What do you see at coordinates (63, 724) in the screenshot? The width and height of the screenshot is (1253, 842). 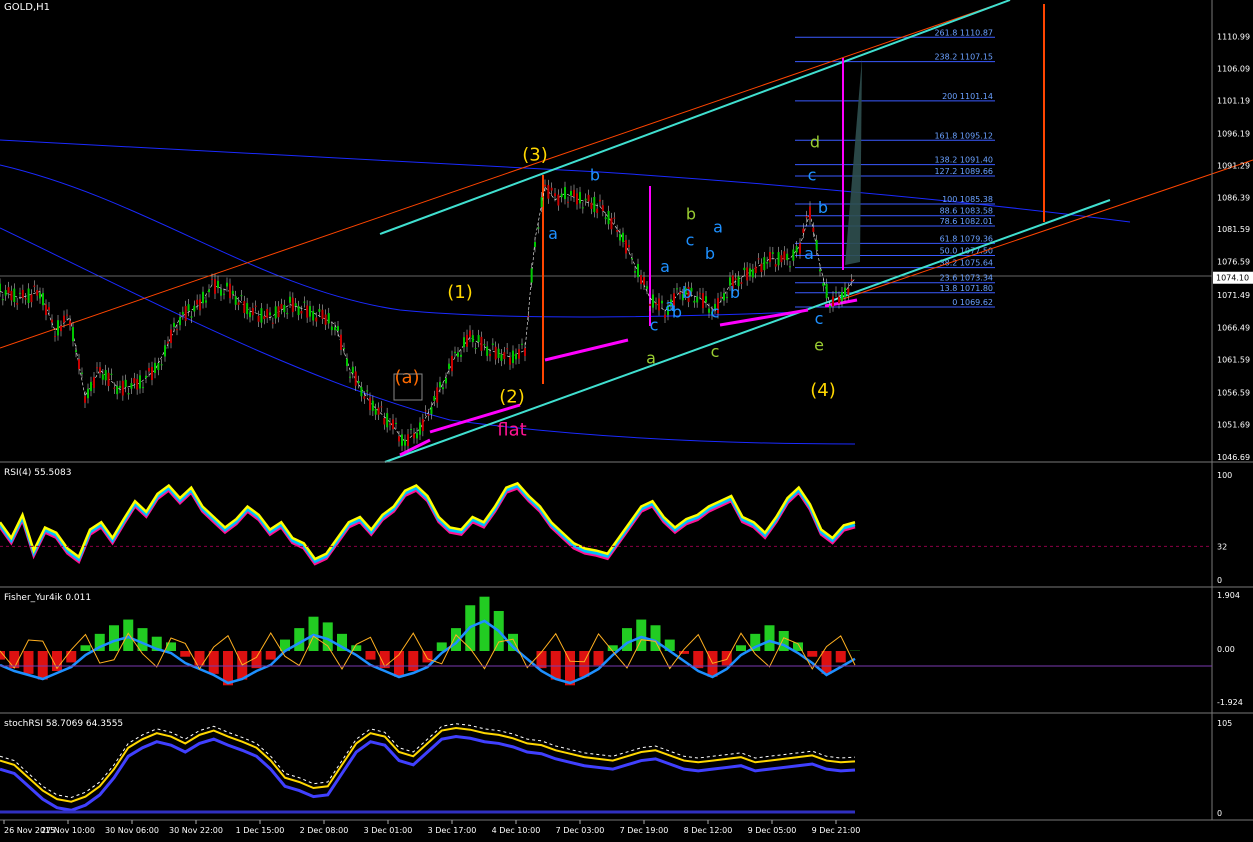 I see `stochrsi-title: stochRSI 58.7069 64.3555` at bounding box center [63, 724].